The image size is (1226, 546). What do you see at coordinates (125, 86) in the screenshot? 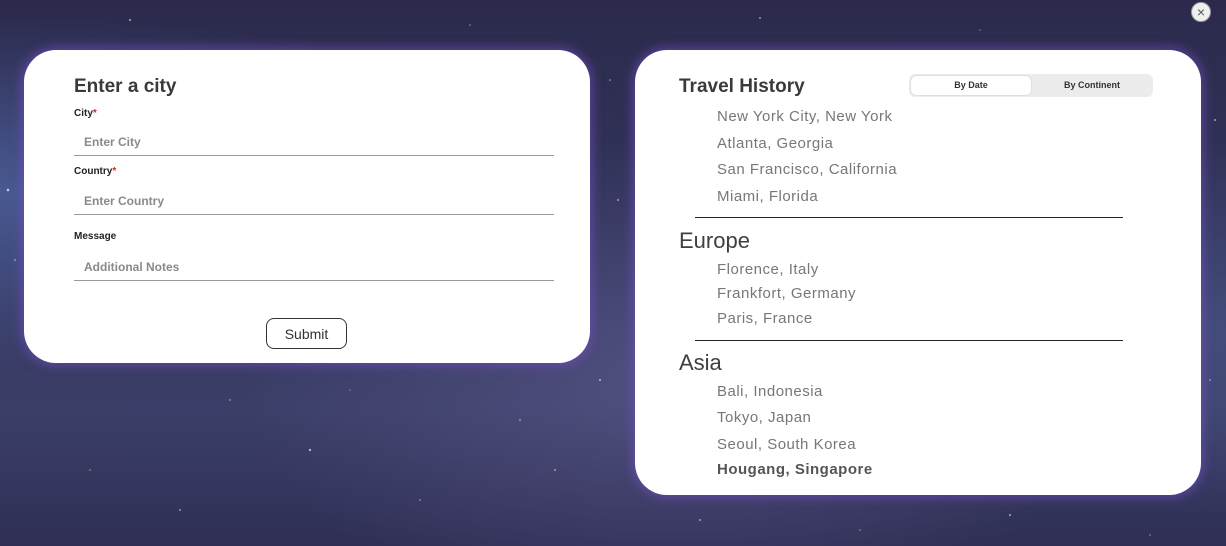
I see `form-title: Enter a city` at bounding box center [125, 86].